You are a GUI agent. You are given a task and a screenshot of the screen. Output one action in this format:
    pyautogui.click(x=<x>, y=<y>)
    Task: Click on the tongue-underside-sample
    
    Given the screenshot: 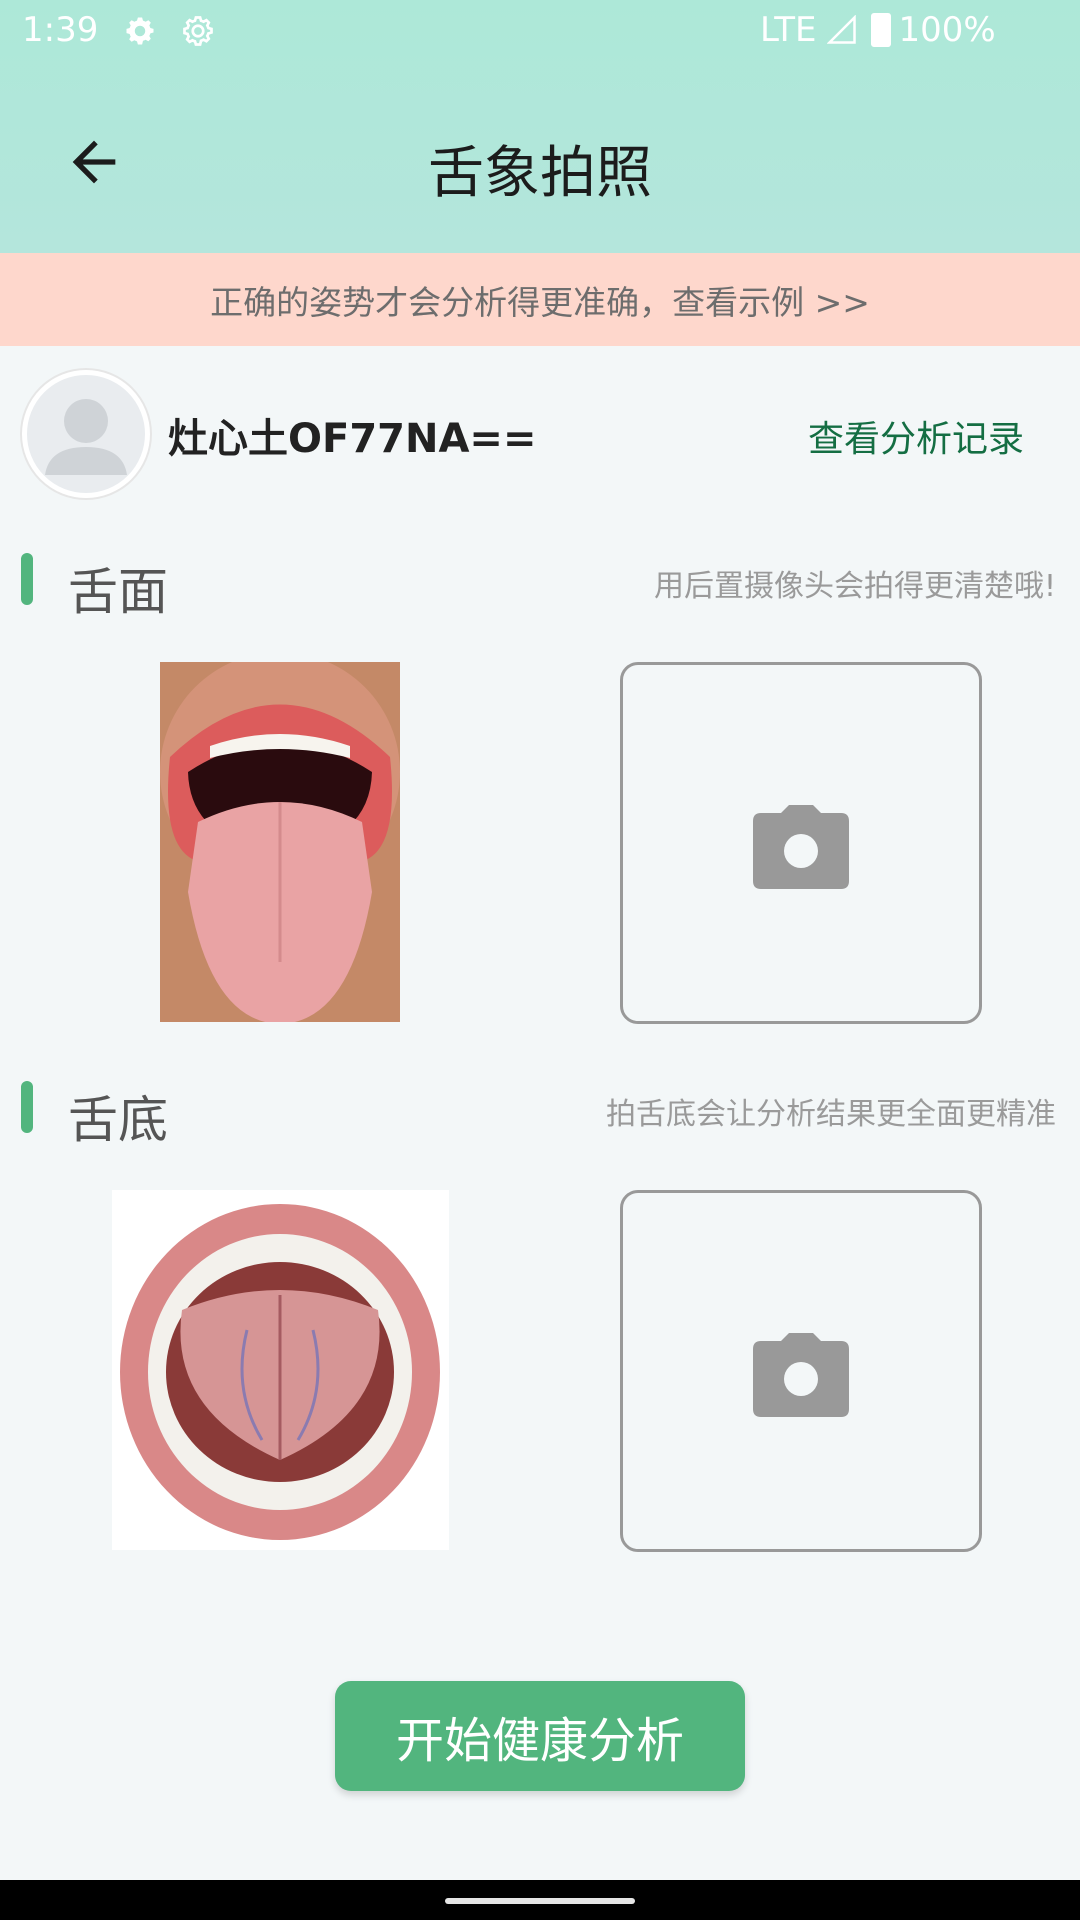 What is the action you would take?
    pyautogui.click(x=280, y=1370)
    